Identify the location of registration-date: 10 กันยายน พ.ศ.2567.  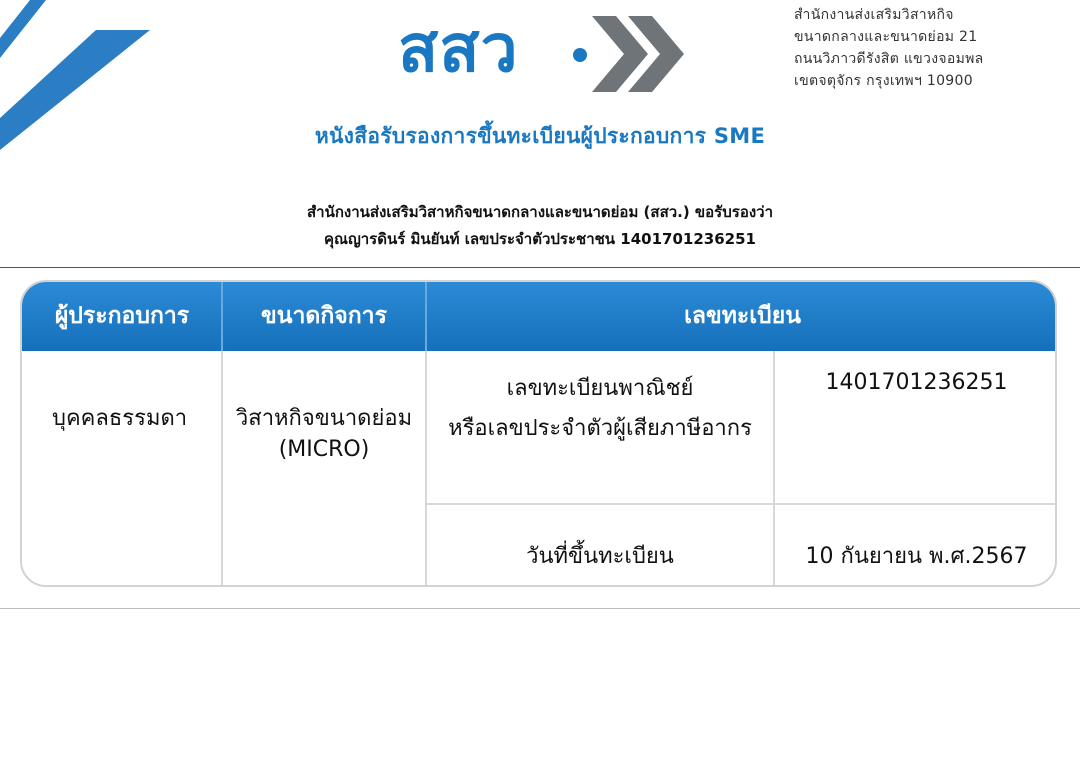
(916, 556).